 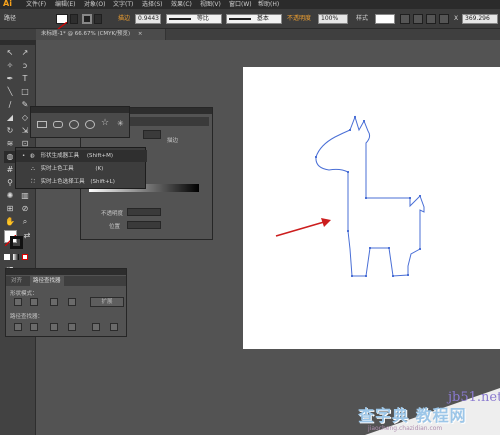 What do you see at coordinates (25, 222) in the screenshot?
I see `zoom-tool-icon: ⌕` at bounding box center [25, 222].